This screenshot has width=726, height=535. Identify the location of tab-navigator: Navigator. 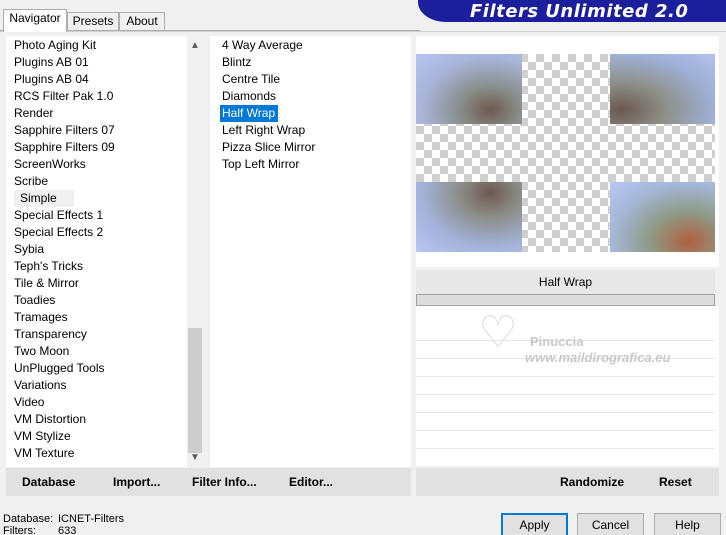
(35, 20).